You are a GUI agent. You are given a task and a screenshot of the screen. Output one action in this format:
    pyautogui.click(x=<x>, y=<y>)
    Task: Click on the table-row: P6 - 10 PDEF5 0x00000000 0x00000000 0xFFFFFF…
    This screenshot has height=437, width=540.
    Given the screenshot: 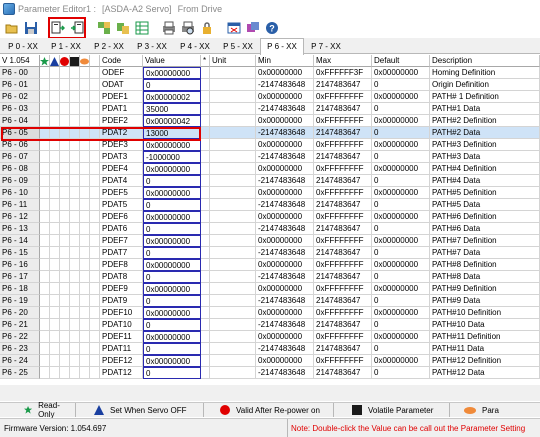 What is the action you would take?
    pyautogui.click(x=270, y=193)
    